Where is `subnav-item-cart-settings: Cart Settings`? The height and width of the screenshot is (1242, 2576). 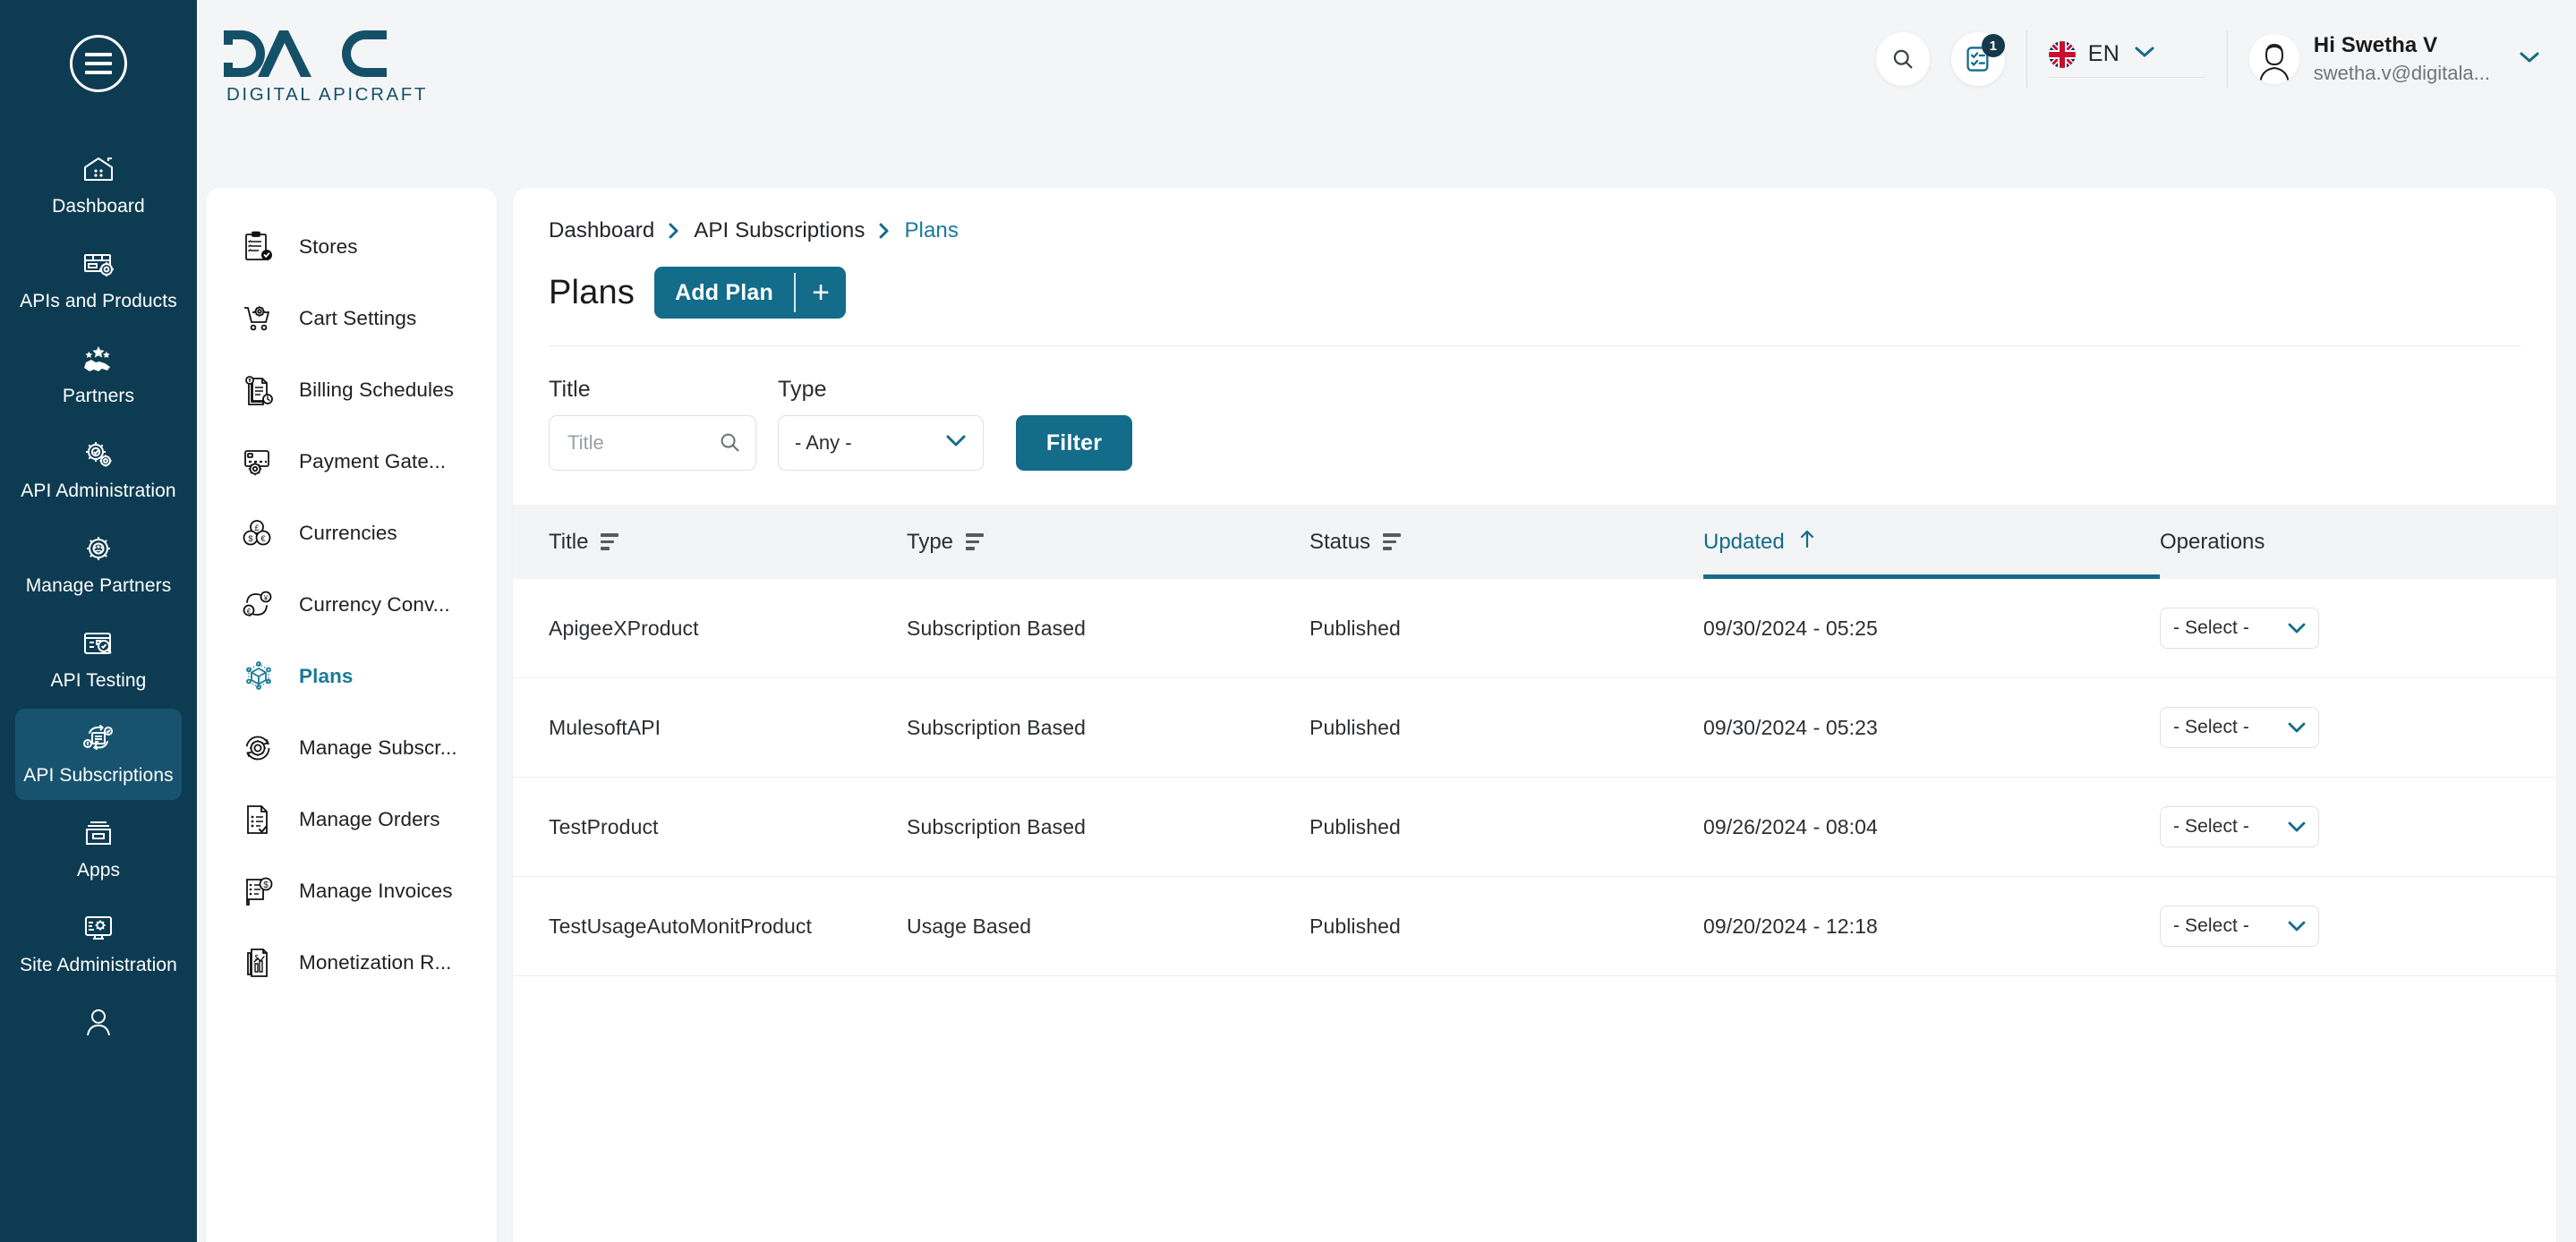
subnav-item-cart-settings: Cart Settings is located at coordinates (351, 318).